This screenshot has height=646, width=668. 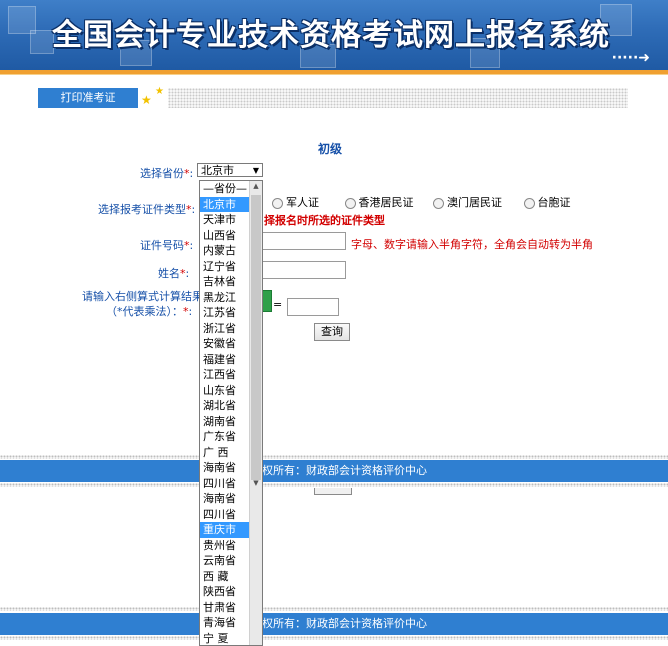 I want to click on province-select: 北京市 ▼, so click(x=230, y=170).